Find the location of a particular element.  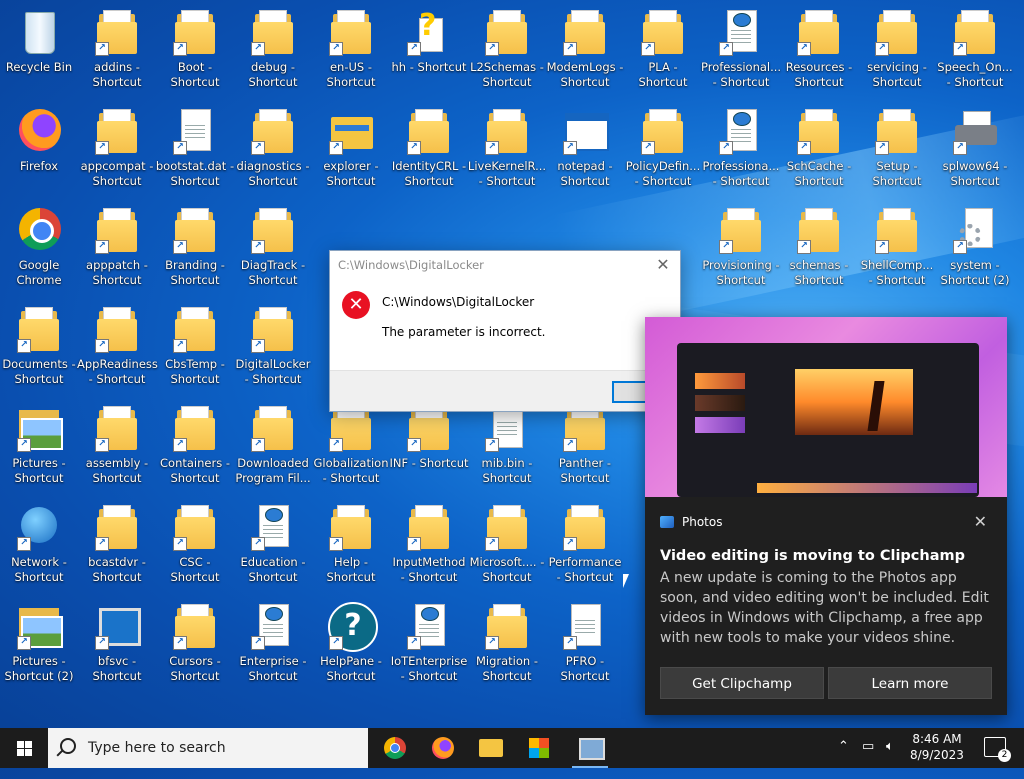

desktop-icon: ↗ Education - Shortcut is located at coordinates (273, 541).